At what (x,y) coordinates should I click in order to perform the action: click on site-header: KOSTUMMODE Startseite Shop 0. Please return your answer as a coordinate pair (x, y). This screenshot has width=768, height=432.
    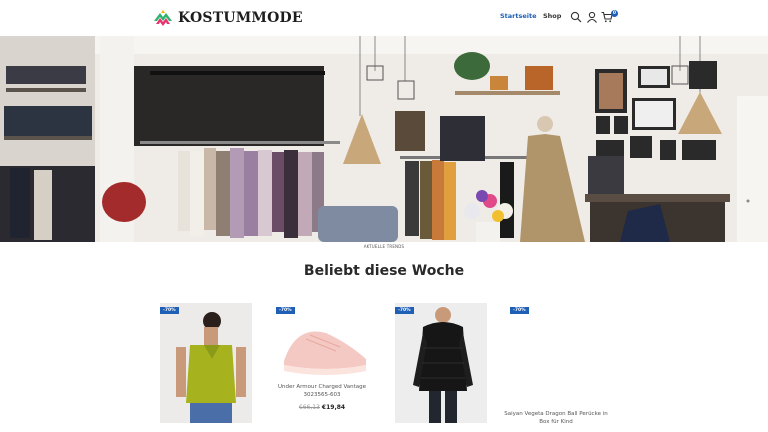
    Looking at the image, I should click on (384, 18).